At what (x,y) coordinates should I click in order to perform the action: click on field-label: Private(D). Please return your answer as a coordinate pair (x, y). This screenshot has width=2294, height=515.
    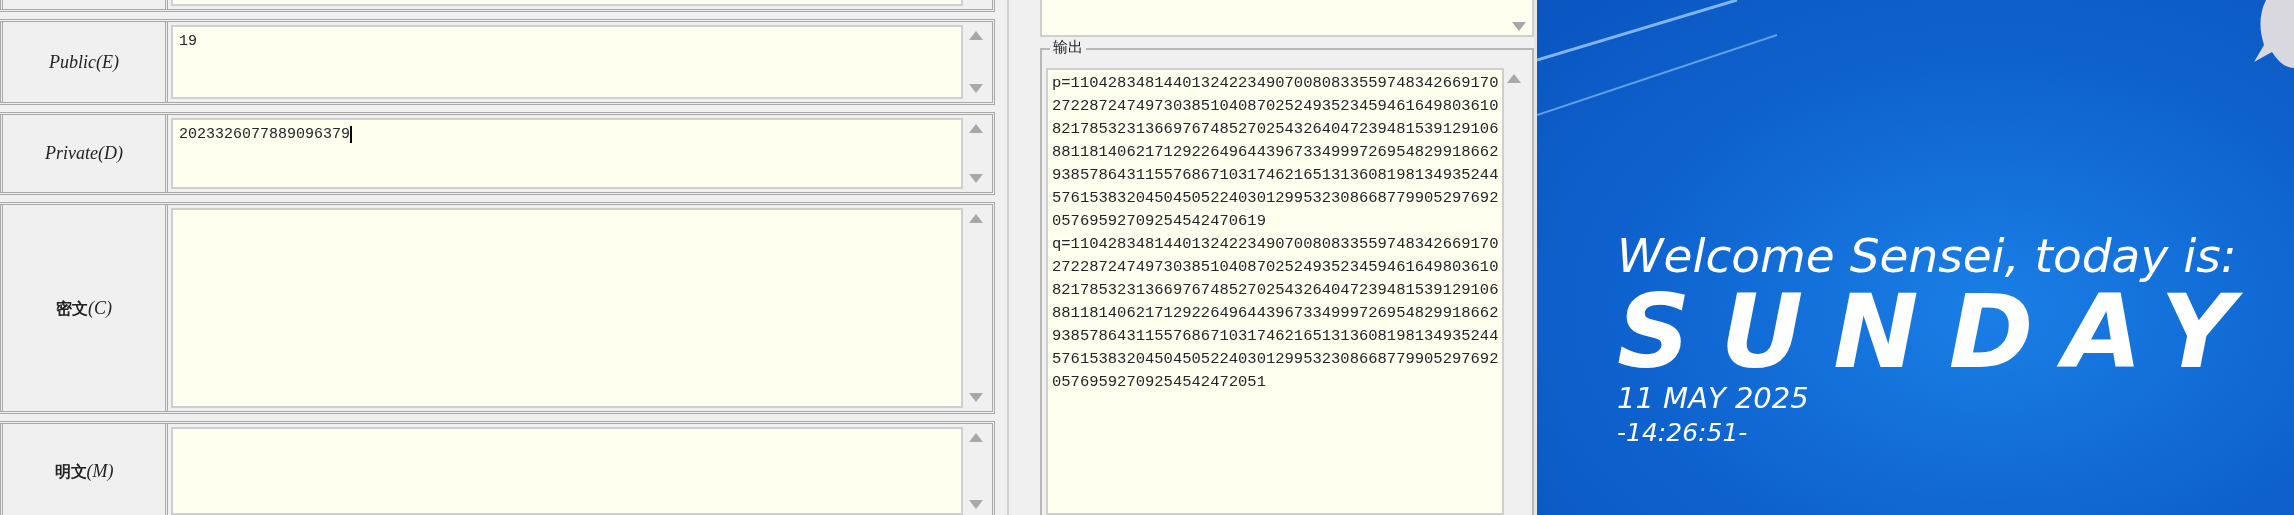
    Looking at the image, I should click on (84, 153).